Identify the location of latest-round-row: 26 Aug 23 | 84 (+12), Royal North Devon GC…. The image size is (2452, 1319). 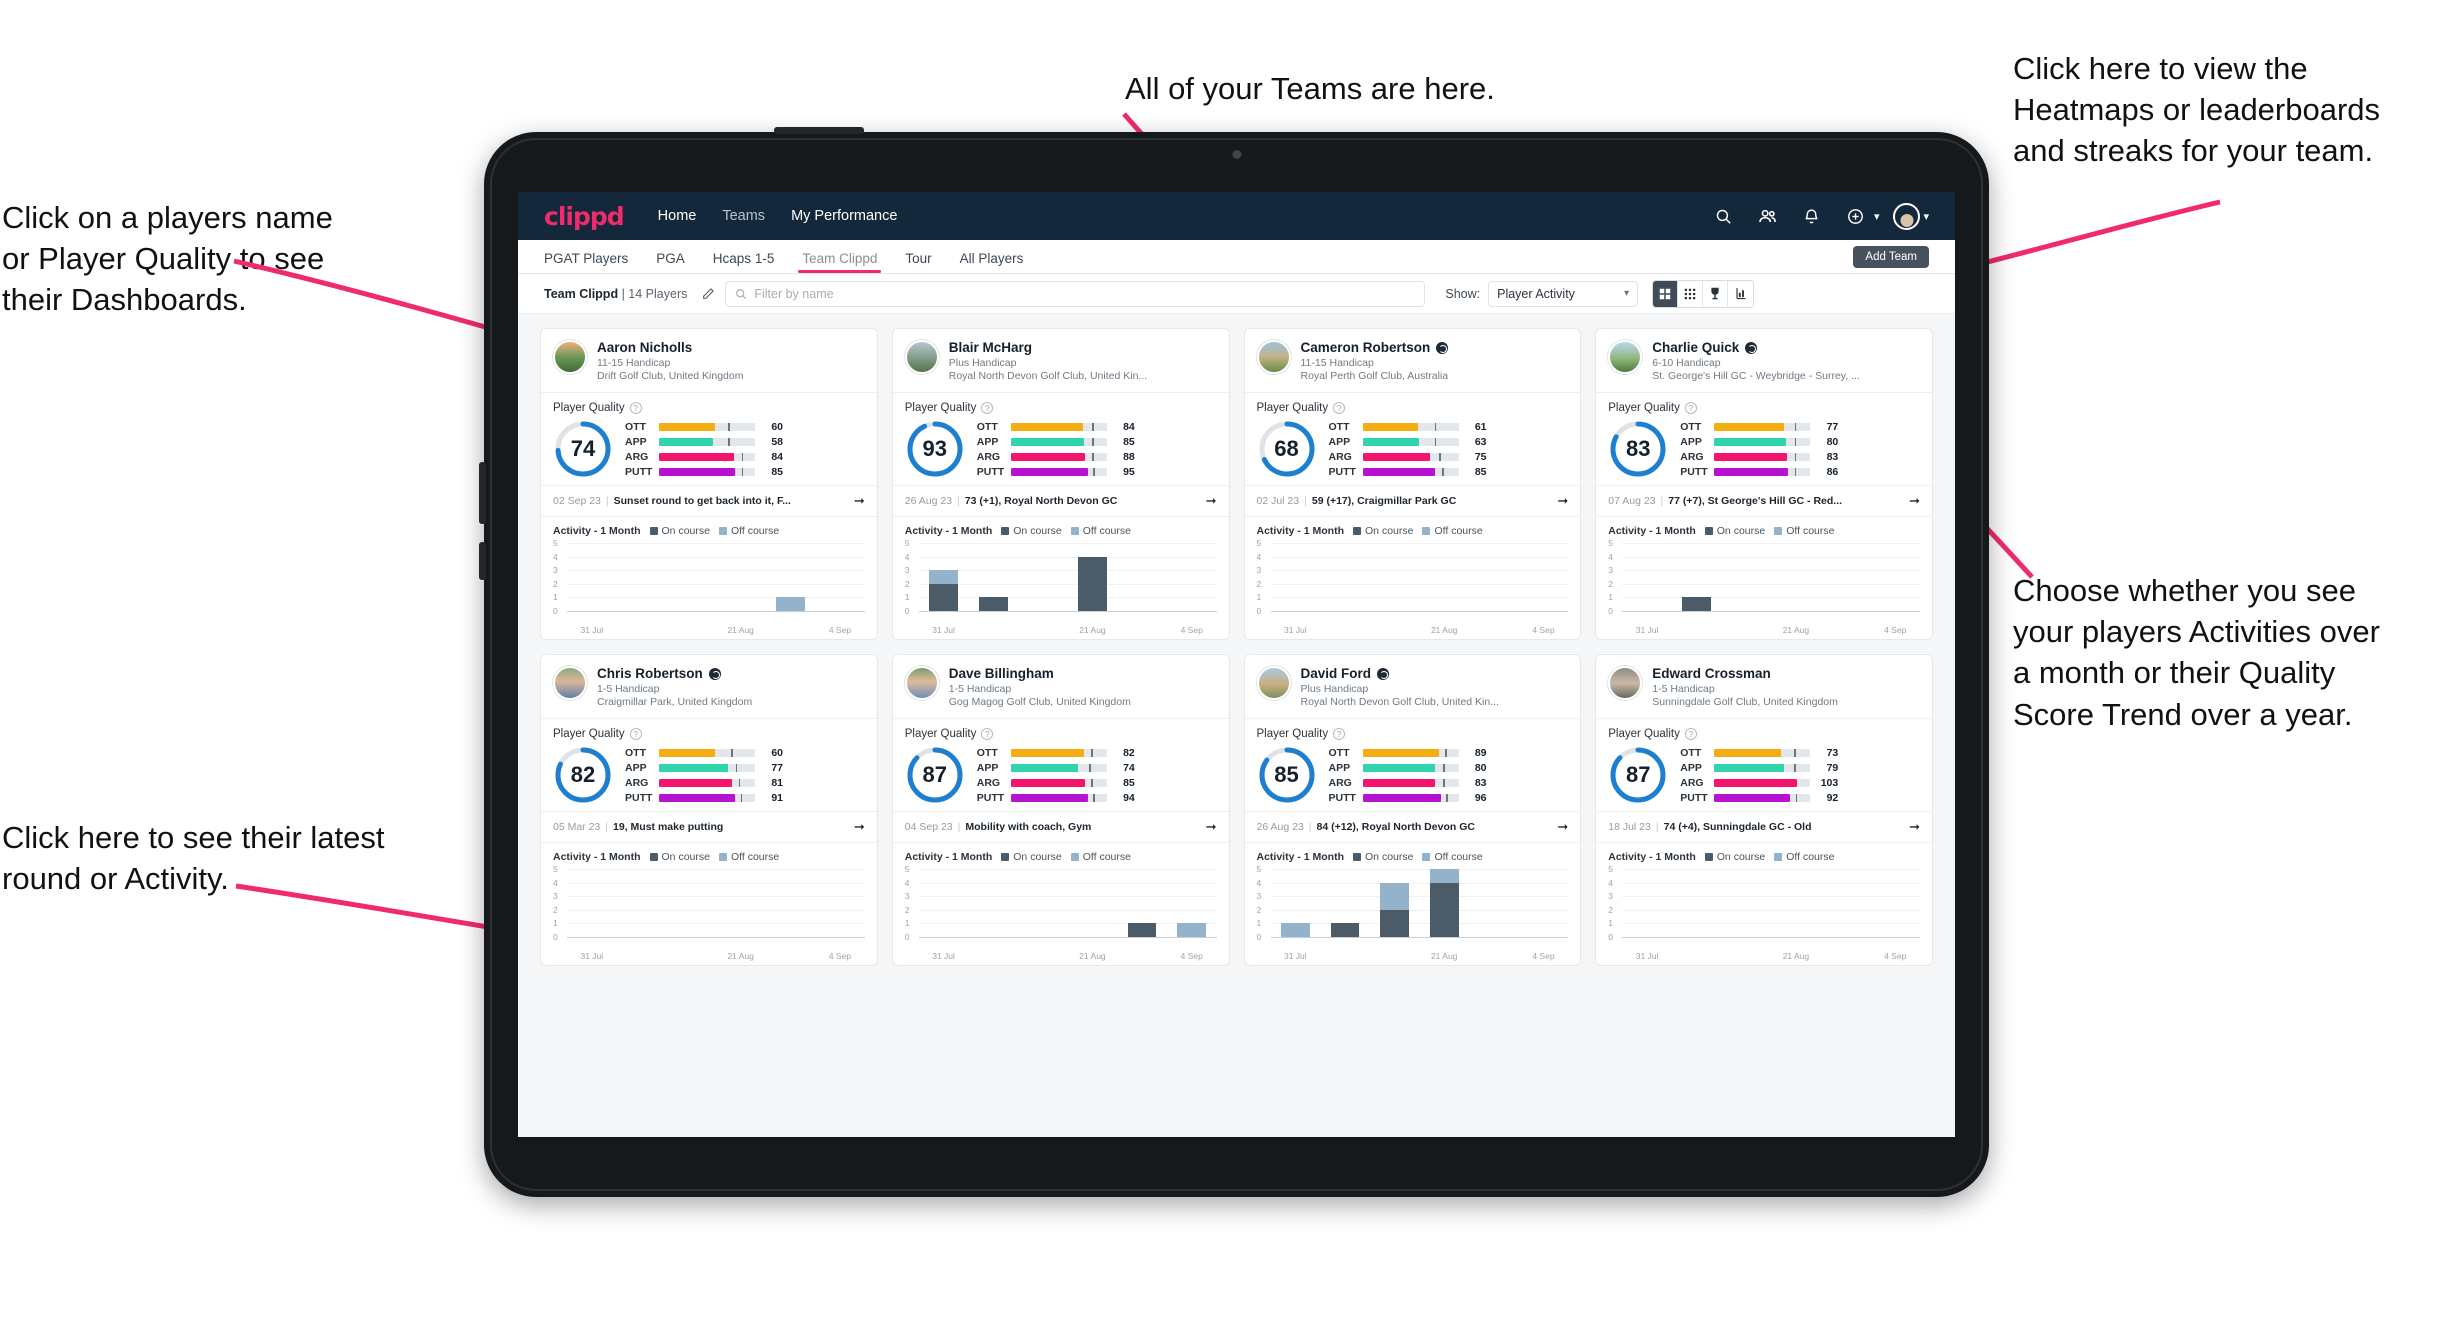
(1412, 826).